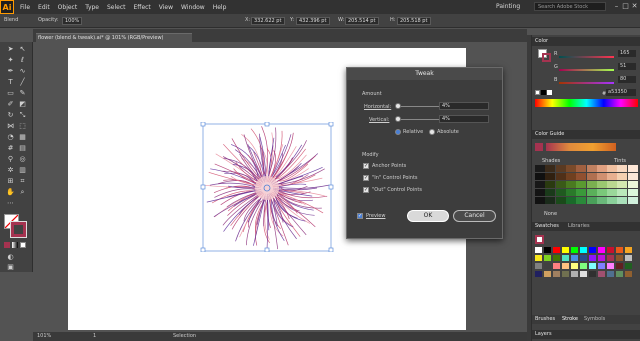 Image resolution: width=640 pixels, height=341 pixels. I want to click on gradient-mode-icon, so click(15, 245).